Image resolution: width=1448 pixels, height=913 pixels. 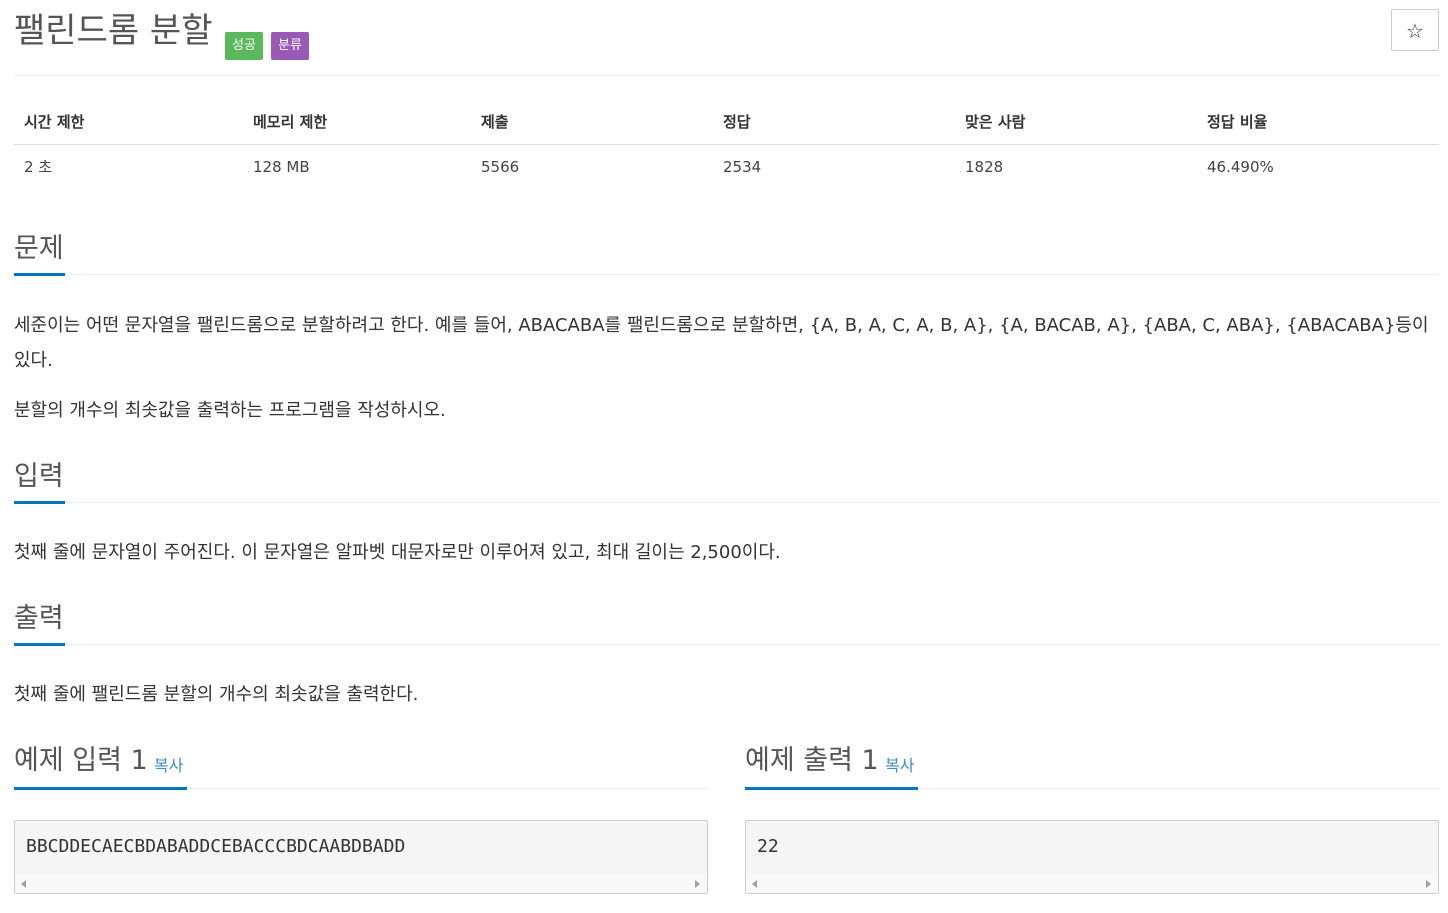 I want to click on input-heading: 입력, so click(x=726, y=481).